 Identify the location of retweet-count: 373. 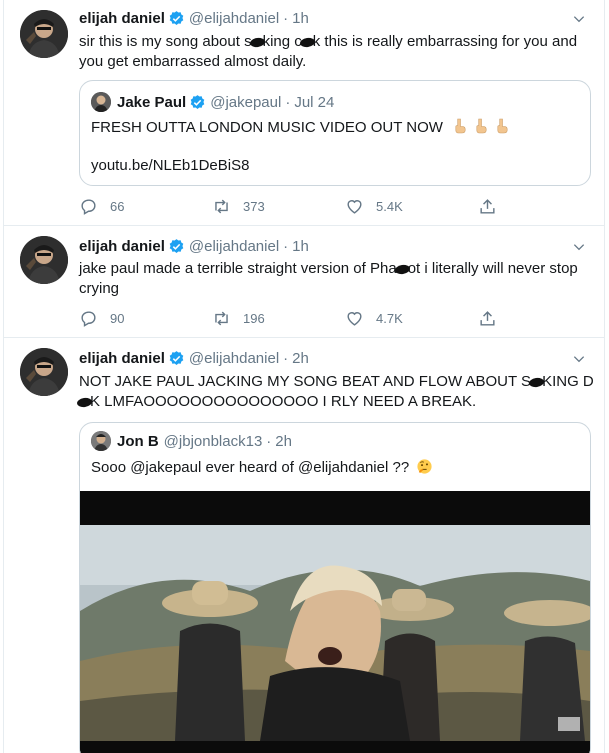
(254, 206).